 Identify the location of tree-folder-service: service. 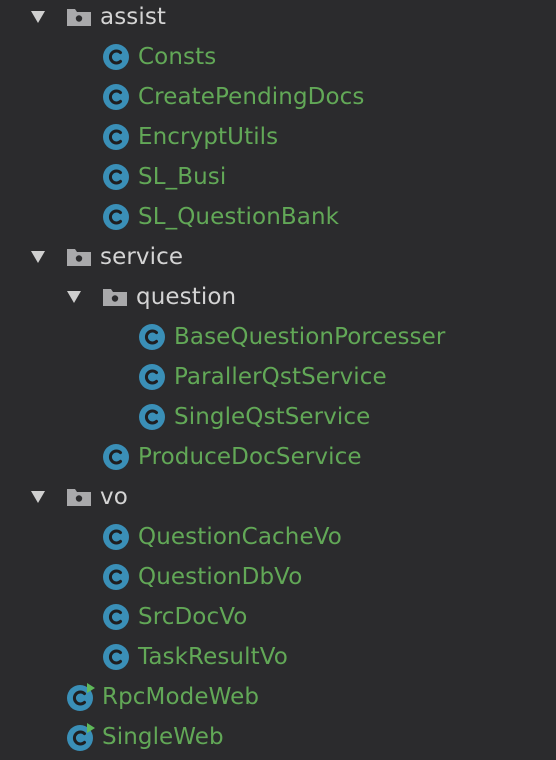
(278, 257).